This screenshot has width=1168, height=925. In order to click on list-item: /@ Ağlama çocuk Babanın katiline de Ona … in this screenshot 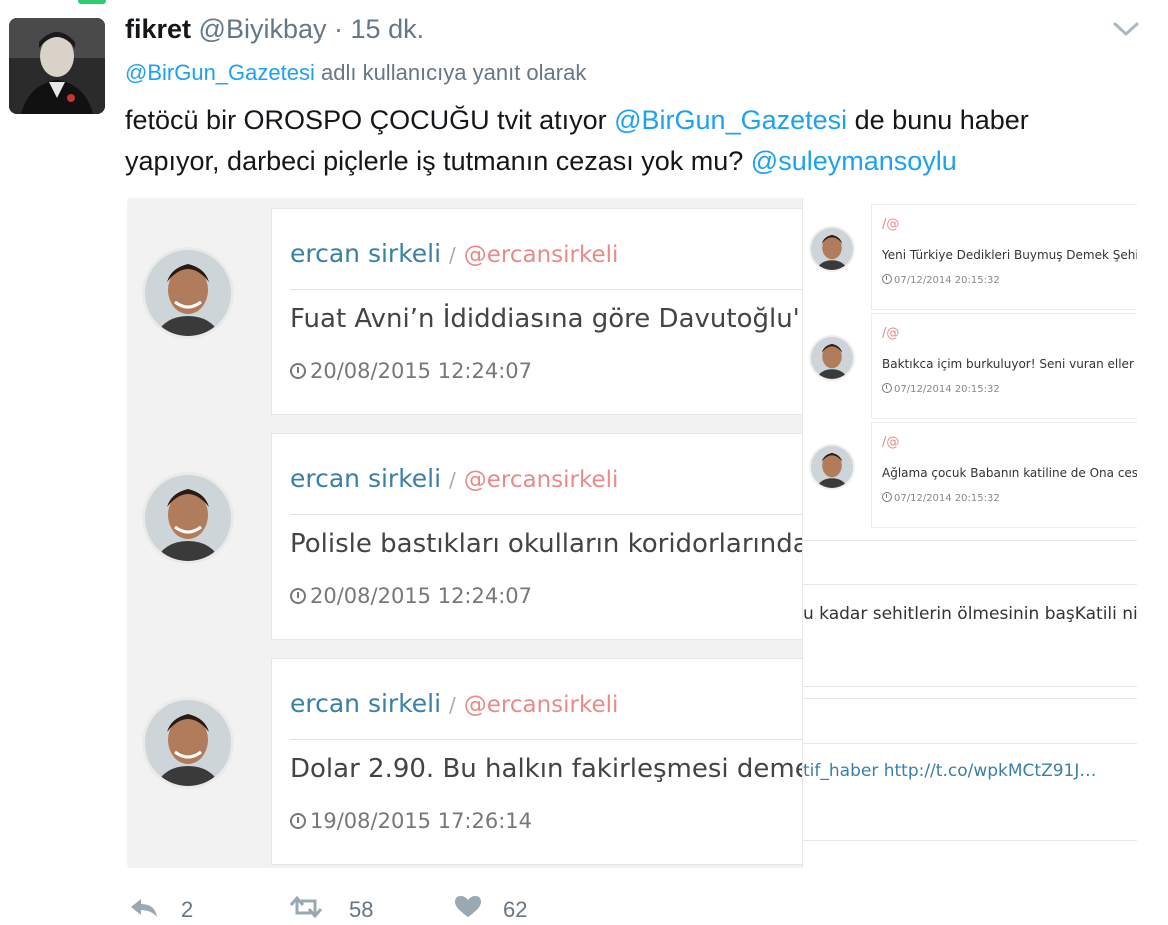, I will do `click(1004, 475)`.